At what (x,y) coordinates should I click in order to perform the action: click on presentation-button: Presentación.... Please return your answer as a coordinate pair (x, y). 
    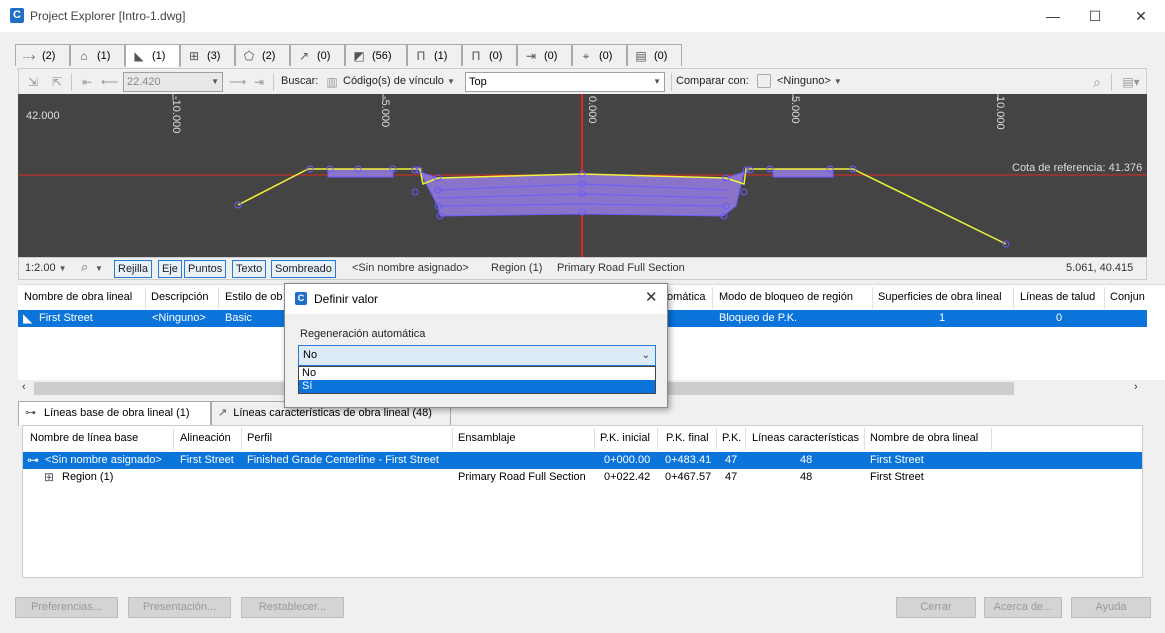
    Looking at the image, I should click on (179, 607).